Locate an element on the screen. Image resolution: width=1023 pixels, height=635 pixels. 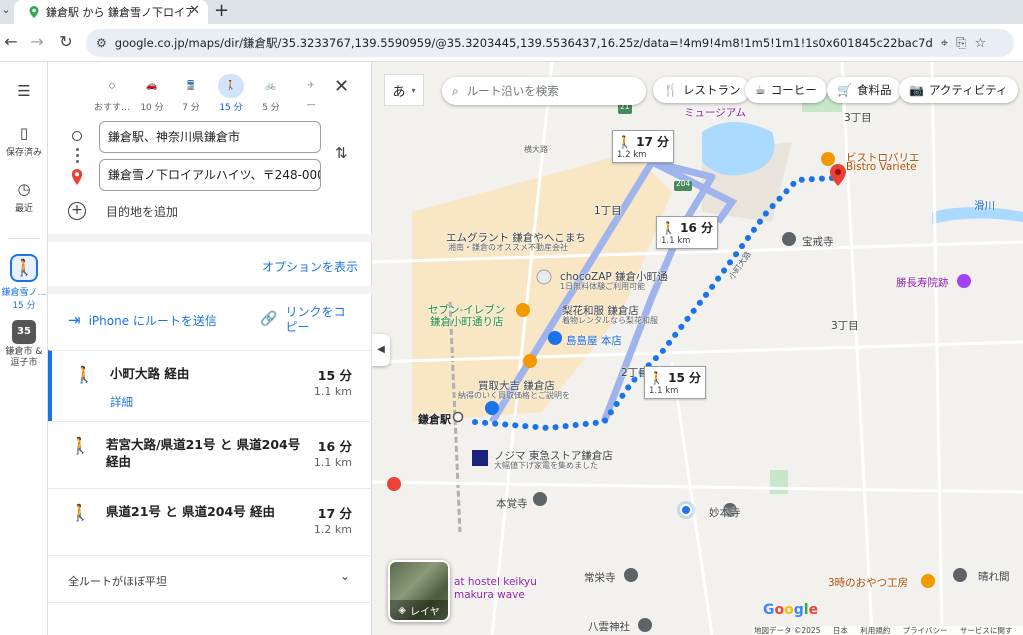
chevron-down-icon: ⌄ is located at coordinates (345, 576).